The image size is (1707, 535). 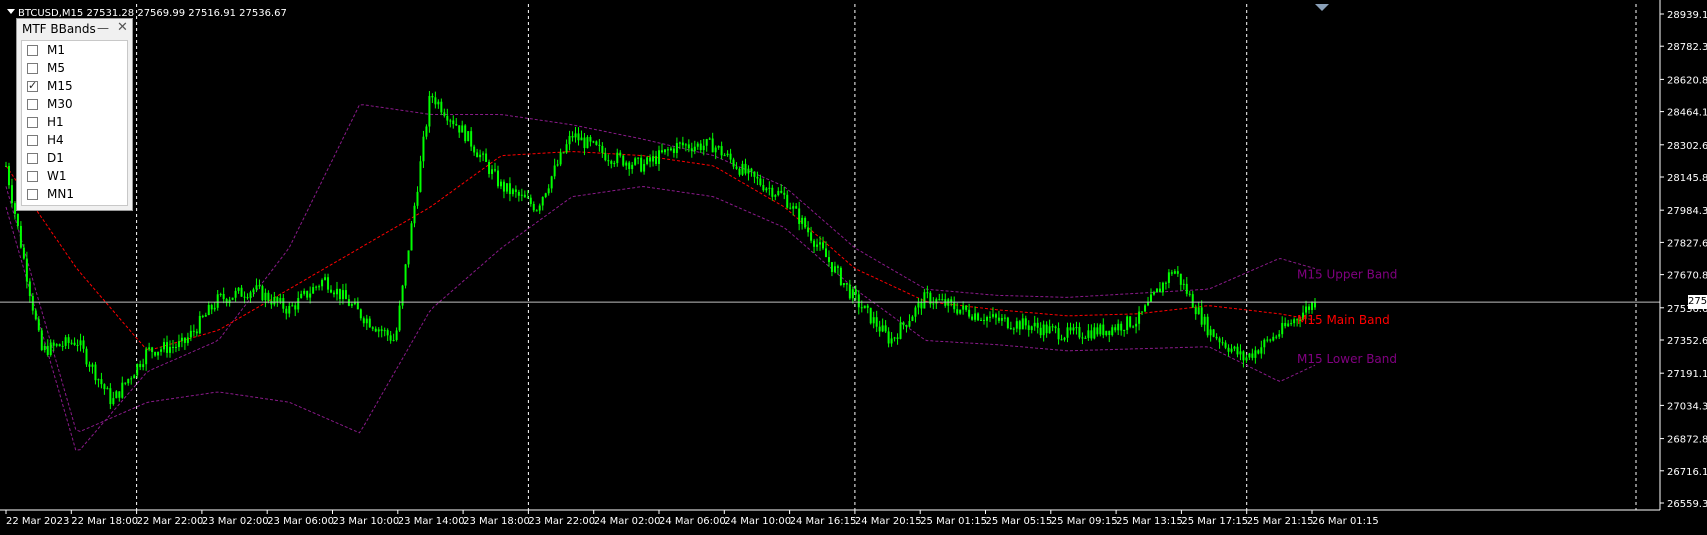 What do you see at coordinates (55, 122) in the screenshot?
I see `timeframe-label: H1` at bounding box center [55, 122].